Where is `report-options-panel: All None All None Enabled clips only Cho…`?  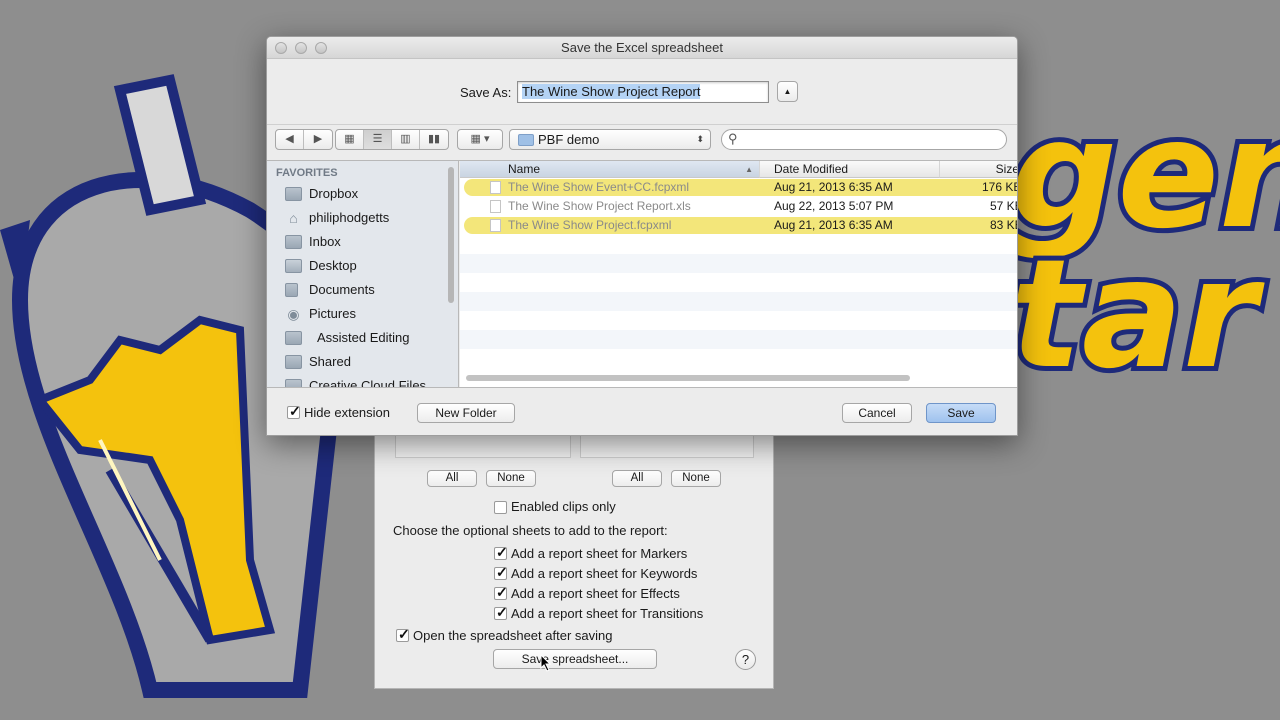
report-options-panel: All None All None Enabled clips only Cho… is located at coordinates (574, 554).